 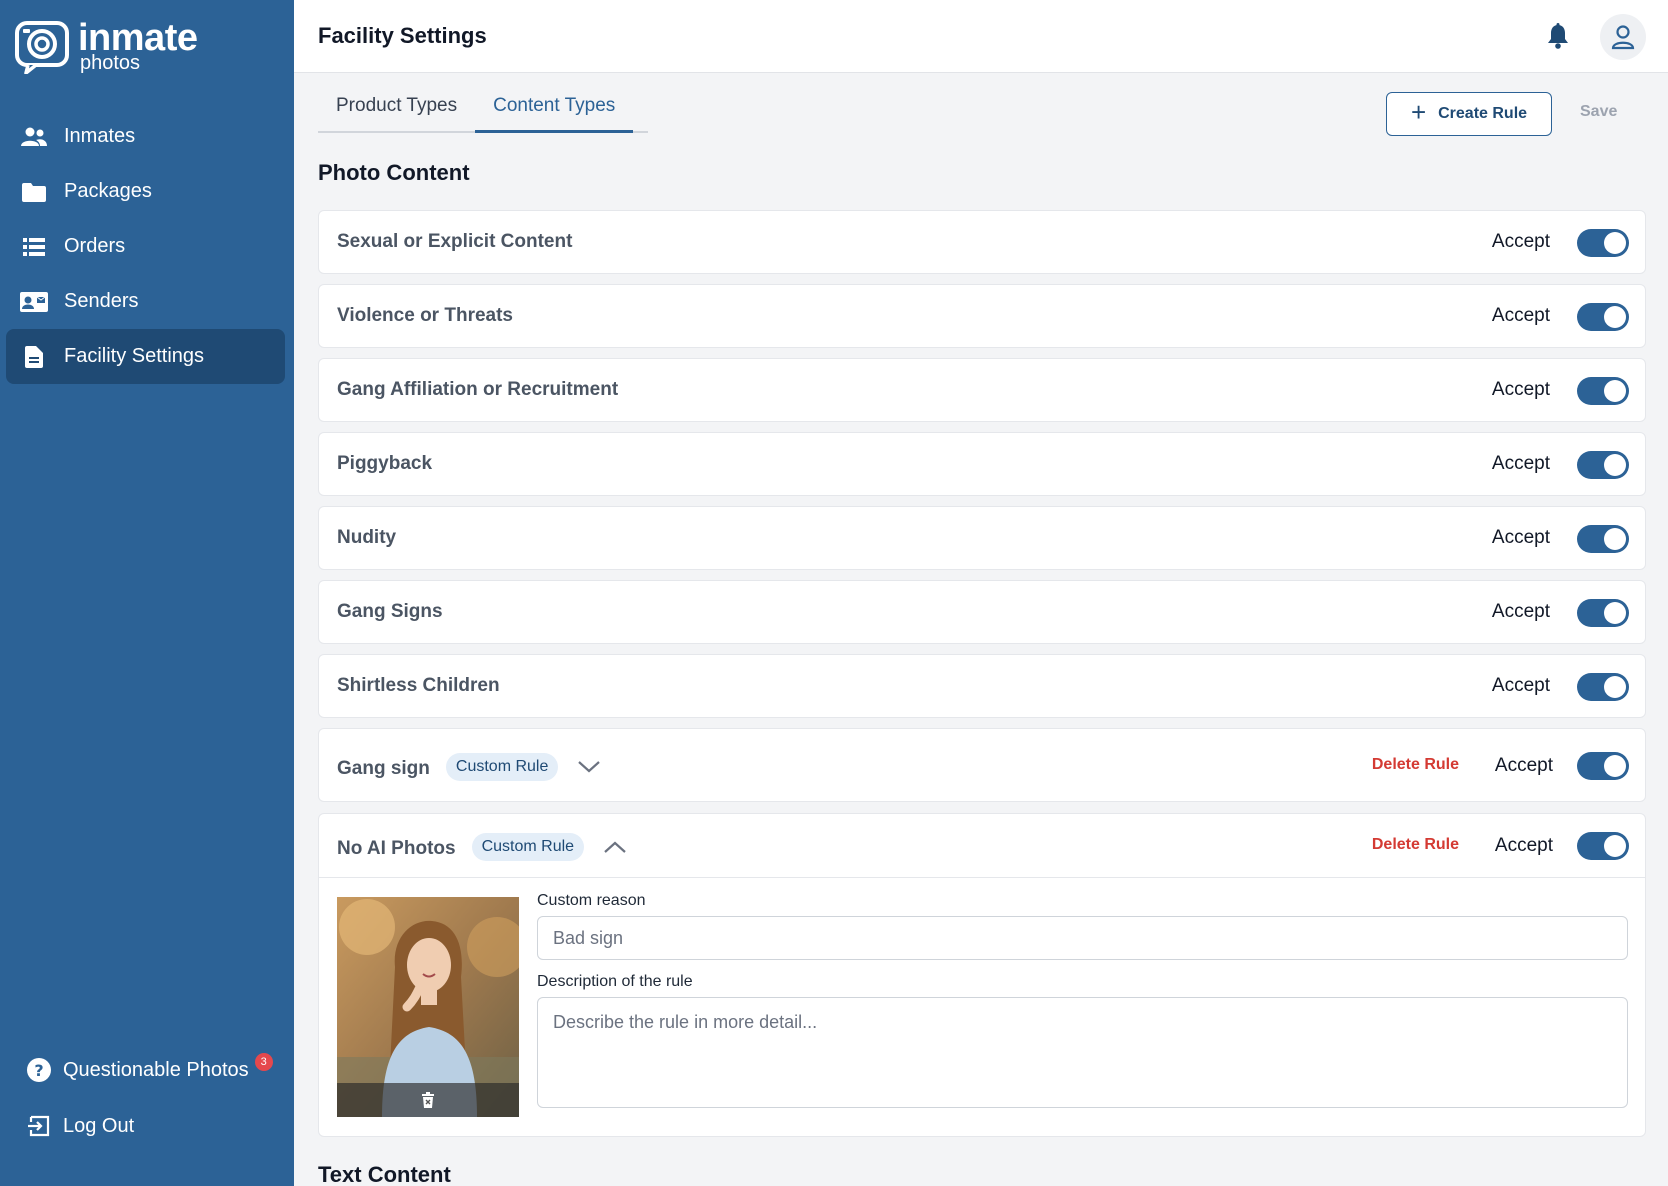 What do you see at coordinates (425, 315) in the screenshot?
I see `rule-name: Violence or Threats` at bounding box center [425, 315].